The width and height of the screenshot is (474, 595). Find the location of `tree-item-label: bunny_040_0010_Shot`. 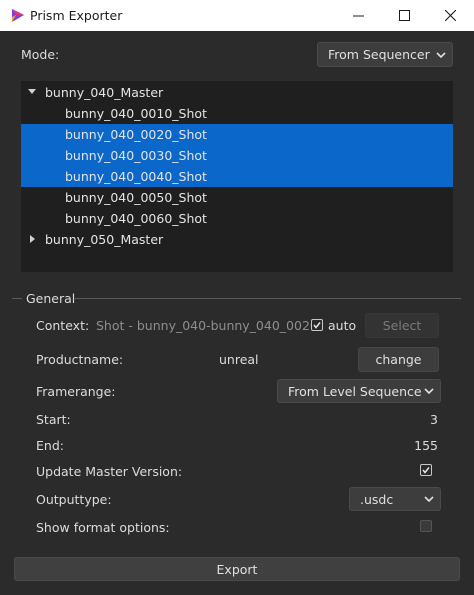

tree-item-label: bunny_040_0010_Shot is located at coordinates (136, 113).